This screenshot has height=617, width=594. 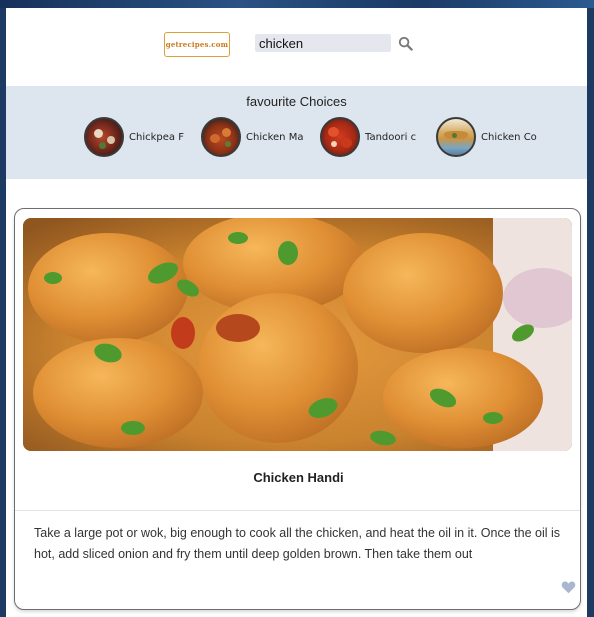 What do you see at coordinates (297, 510) in the screenshot?
I see `card-divider` at bounding box center [297, 510].